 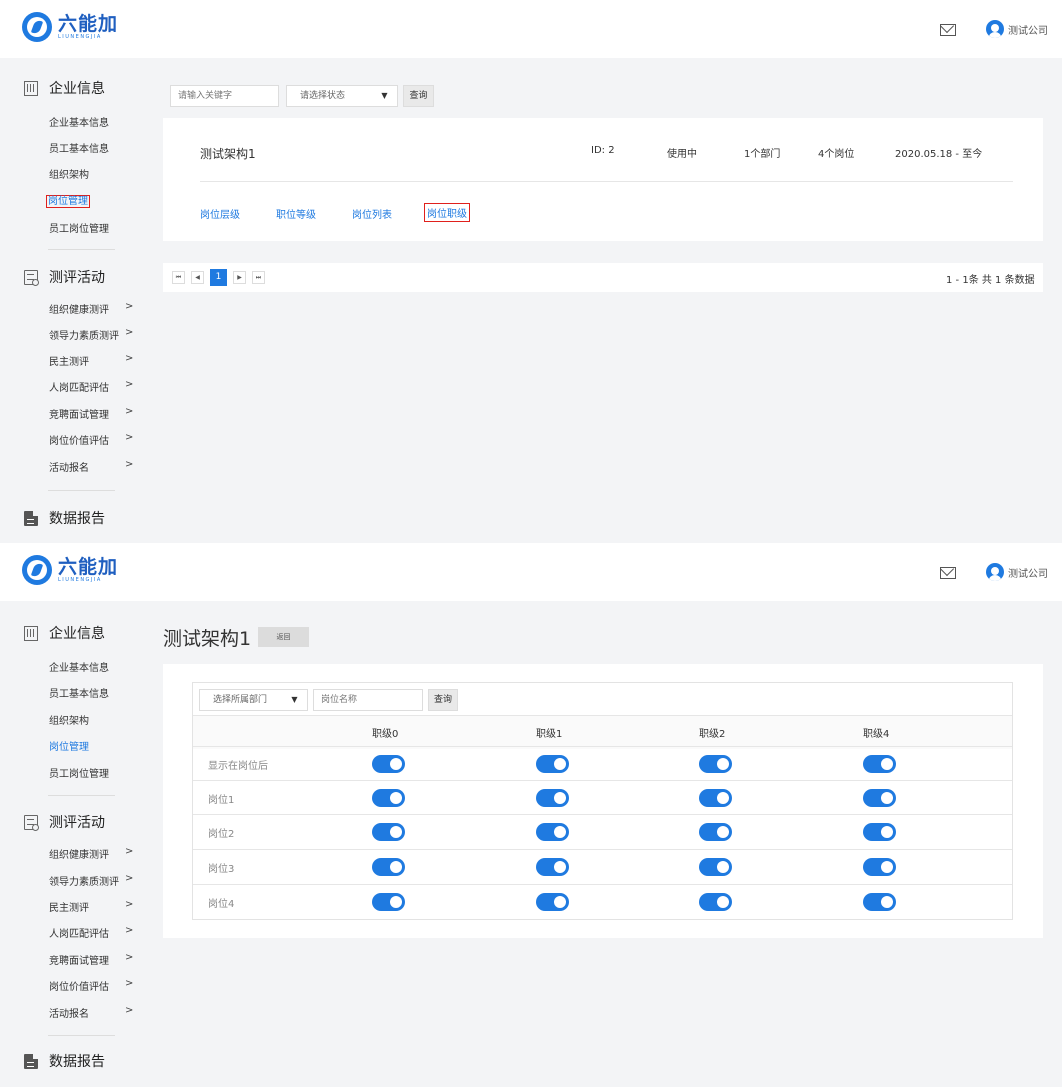 I want to click on link-position-list: 岗位列表, so click(x=372, y=213).